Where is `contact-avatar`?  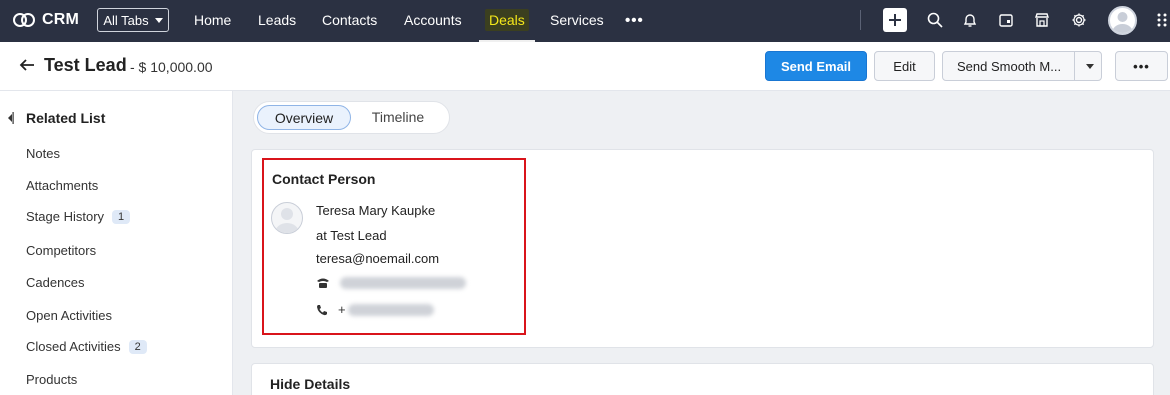
contact-avatar is located at coordinates (287, 218).